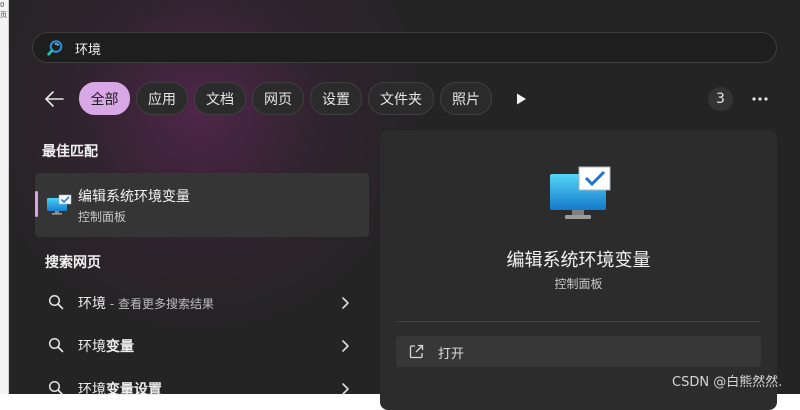 This screenshot has width=800, height=410. Describe the element at coordinates (760, 99) in the screenshot. I see `more-options-icon` at that location.